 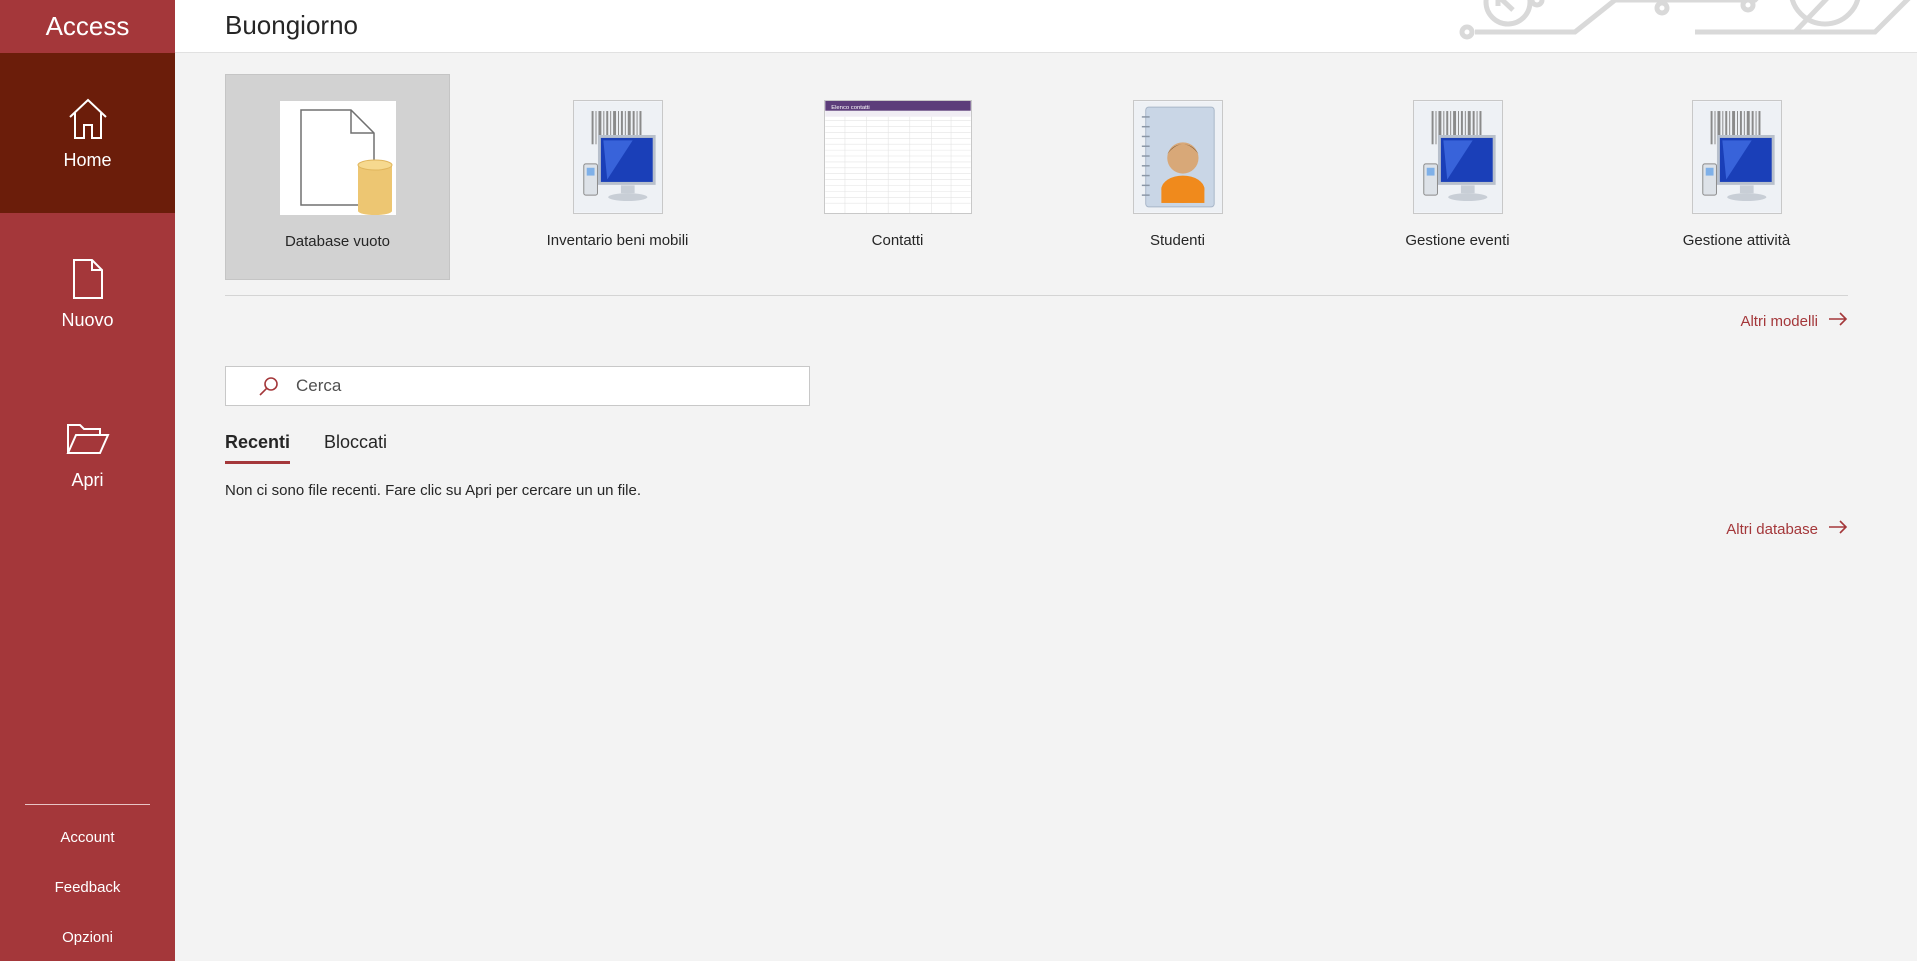 I want to click on more-databases-link: Altri database, so click(x=1787, y=529).